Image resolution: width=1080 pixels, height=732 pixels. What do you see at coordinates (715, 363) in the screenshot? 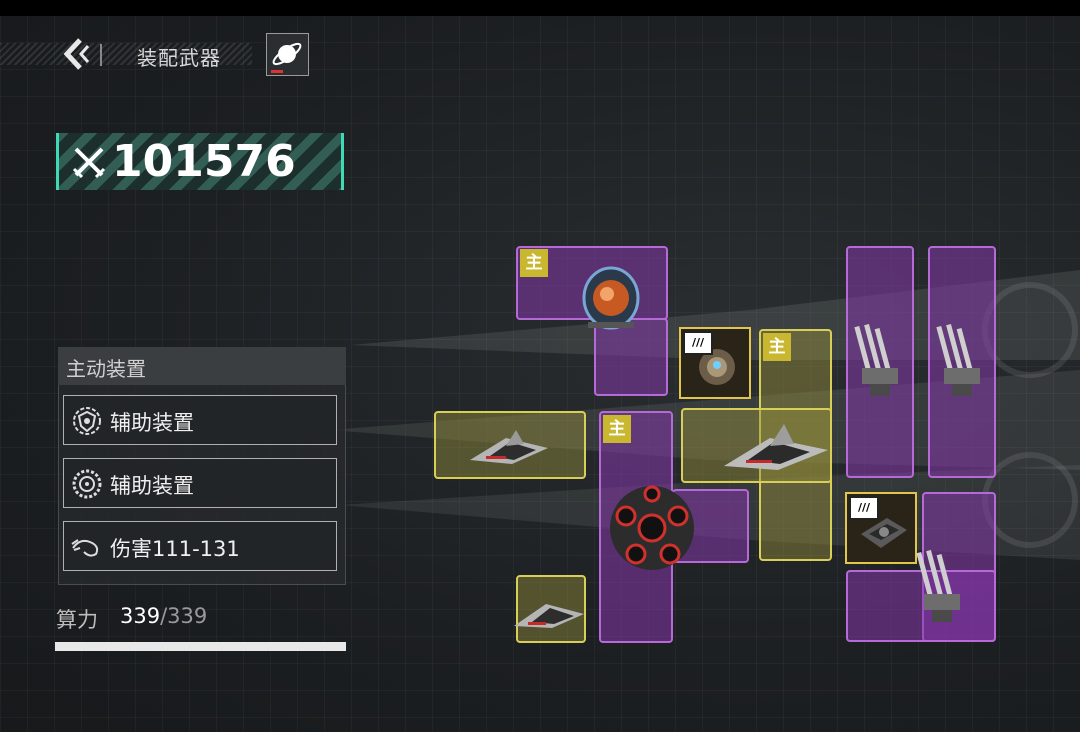
I see `equipped-module-drone: ///` at bounding box center [715, 363].